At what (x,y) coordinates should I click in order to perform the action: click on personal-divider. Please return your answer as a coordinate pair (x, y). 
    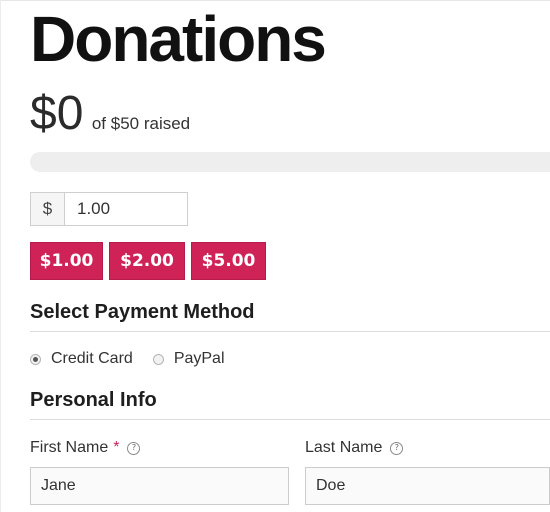
    Looking at the image, I should click on (290, 419).